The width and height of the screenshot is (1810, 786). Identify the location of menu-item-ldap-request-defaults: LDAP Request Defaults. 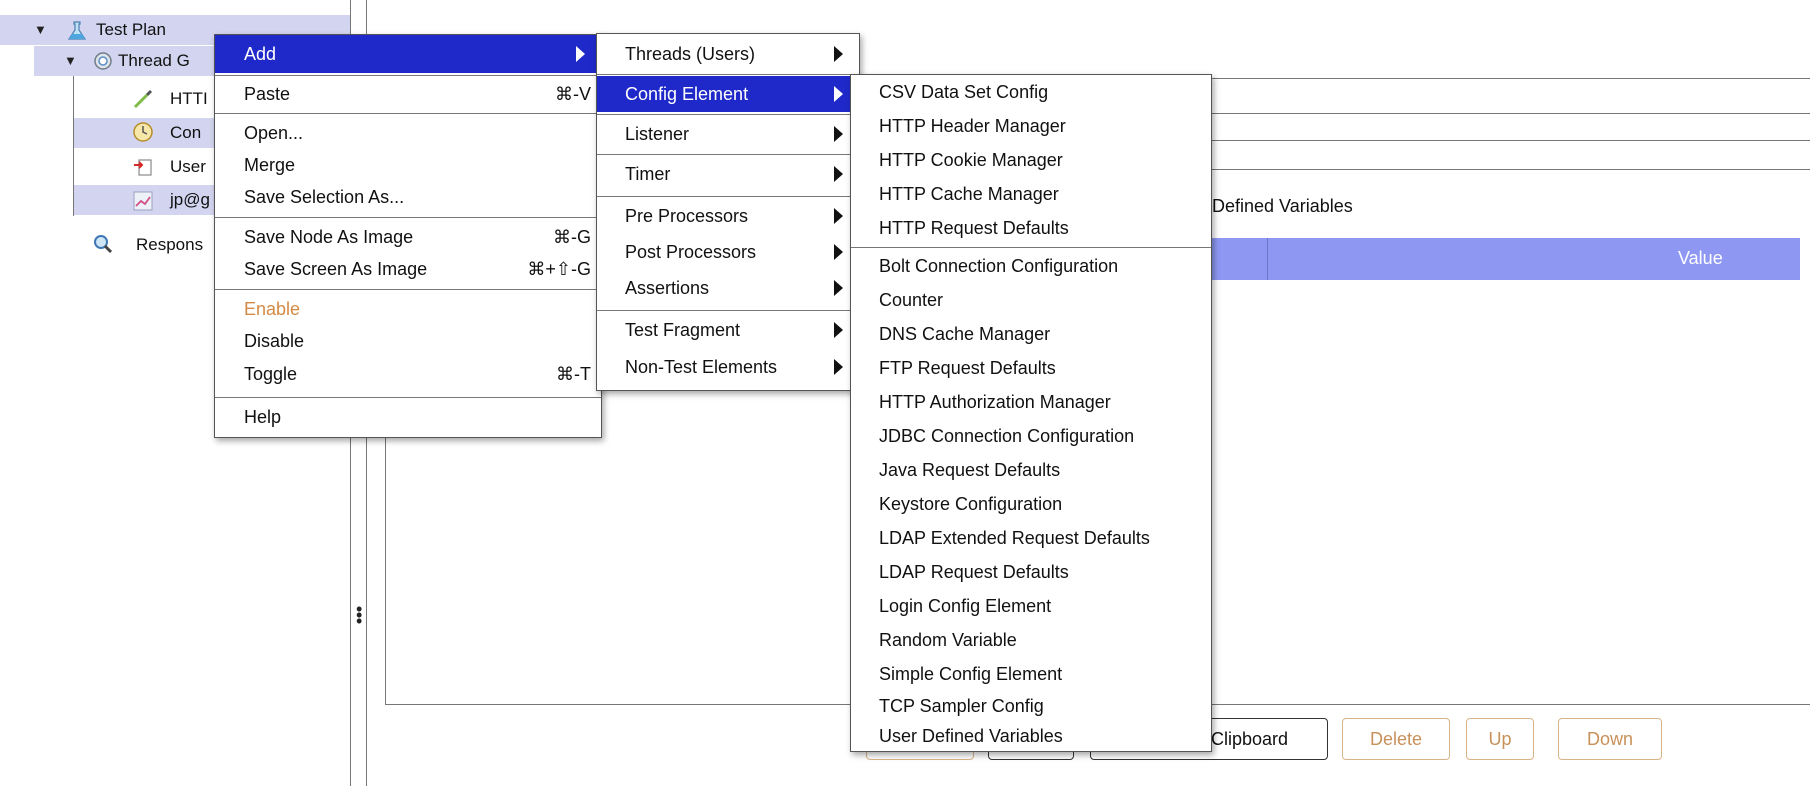
(1031, 572).